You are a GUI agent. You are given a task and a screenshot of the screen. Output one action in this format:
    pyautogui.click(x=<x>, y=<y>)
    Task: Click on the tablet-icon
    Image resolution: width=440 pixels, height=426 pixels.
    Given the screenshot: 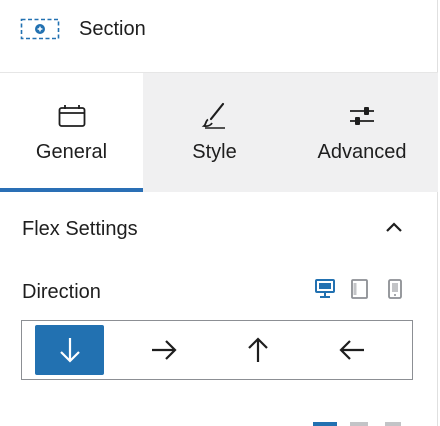 What is the action you would take?
    pyautogui.click(x=360, y=289)
    